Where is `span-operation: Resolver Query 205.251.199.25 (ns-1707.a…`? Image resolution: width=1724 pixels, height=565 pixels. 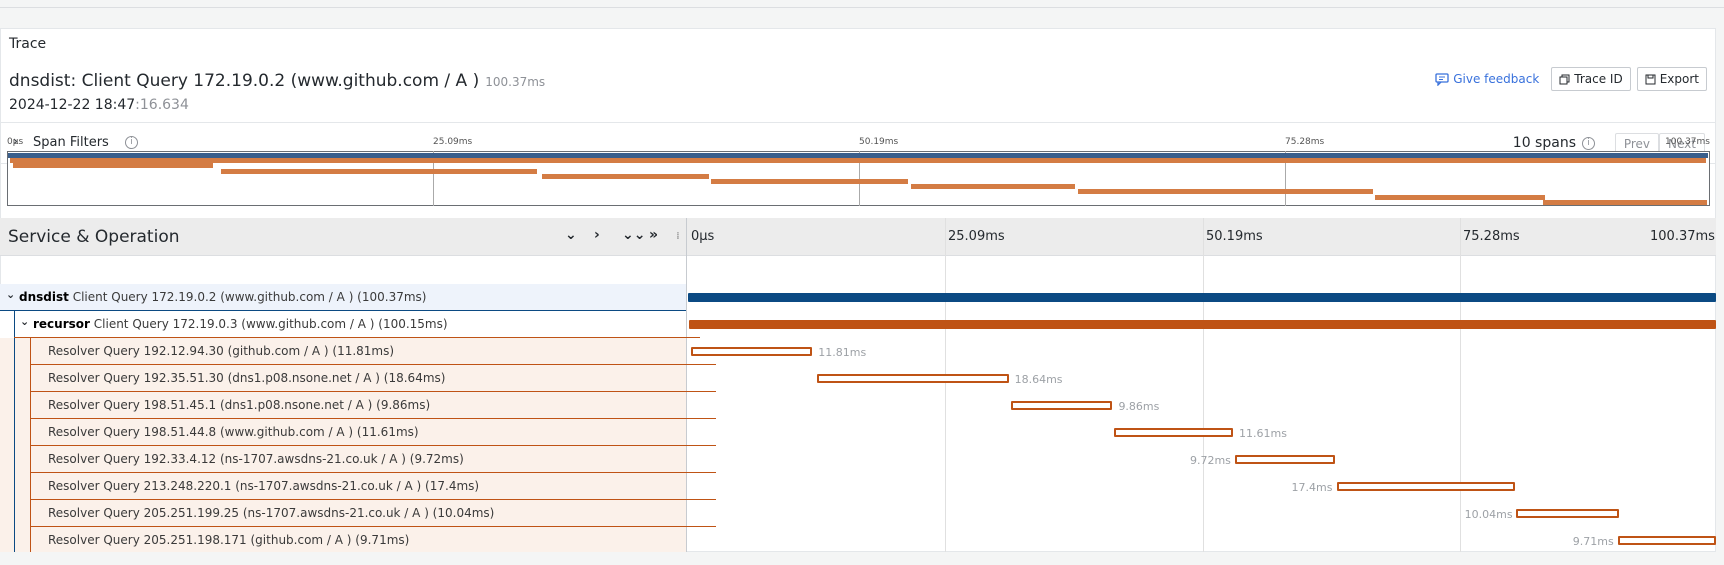 span-operation: Resolver Query 205.251.199.25 (ns-1707.a… is located at coordinates (271, 513).